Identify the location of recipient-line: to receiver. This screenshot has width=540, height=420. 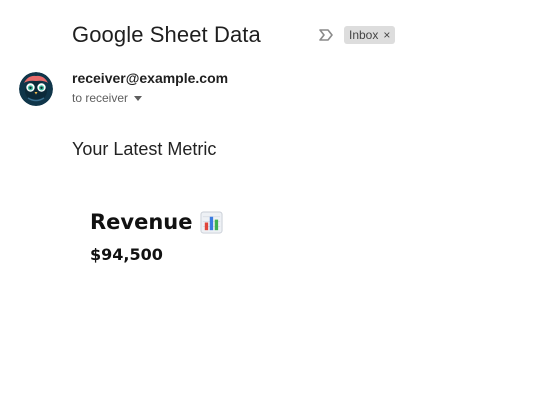
(100, 98).